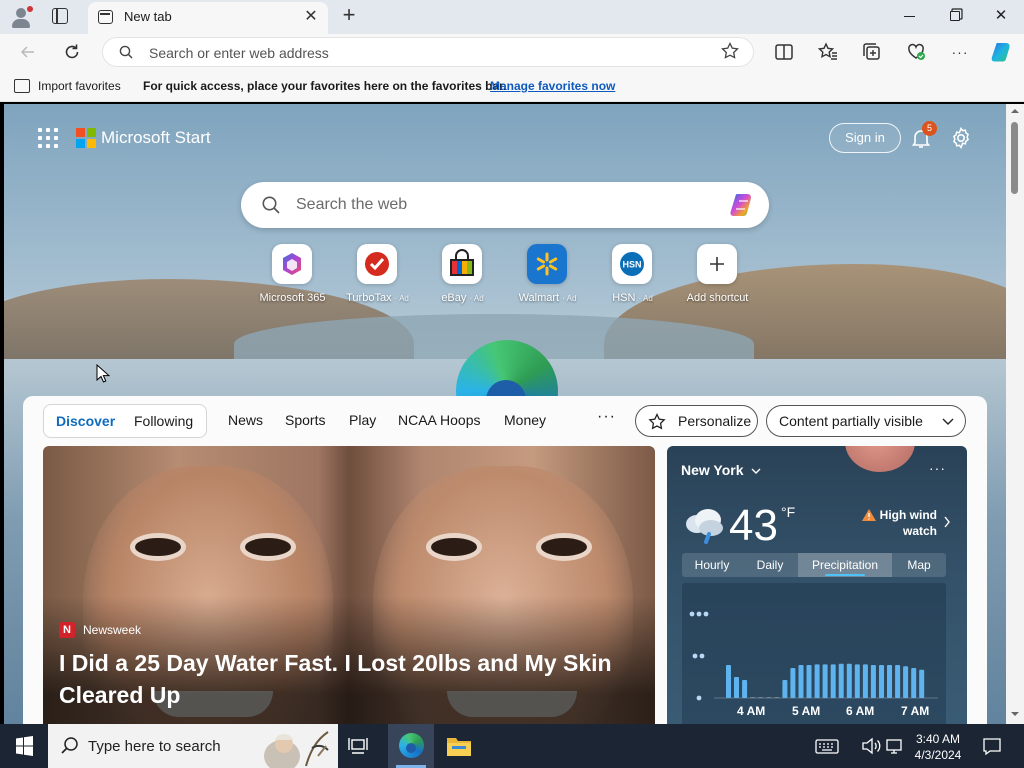 This screenshot has height=768, width=1024. I want to click on nav-money: Money, so click(525, 420).